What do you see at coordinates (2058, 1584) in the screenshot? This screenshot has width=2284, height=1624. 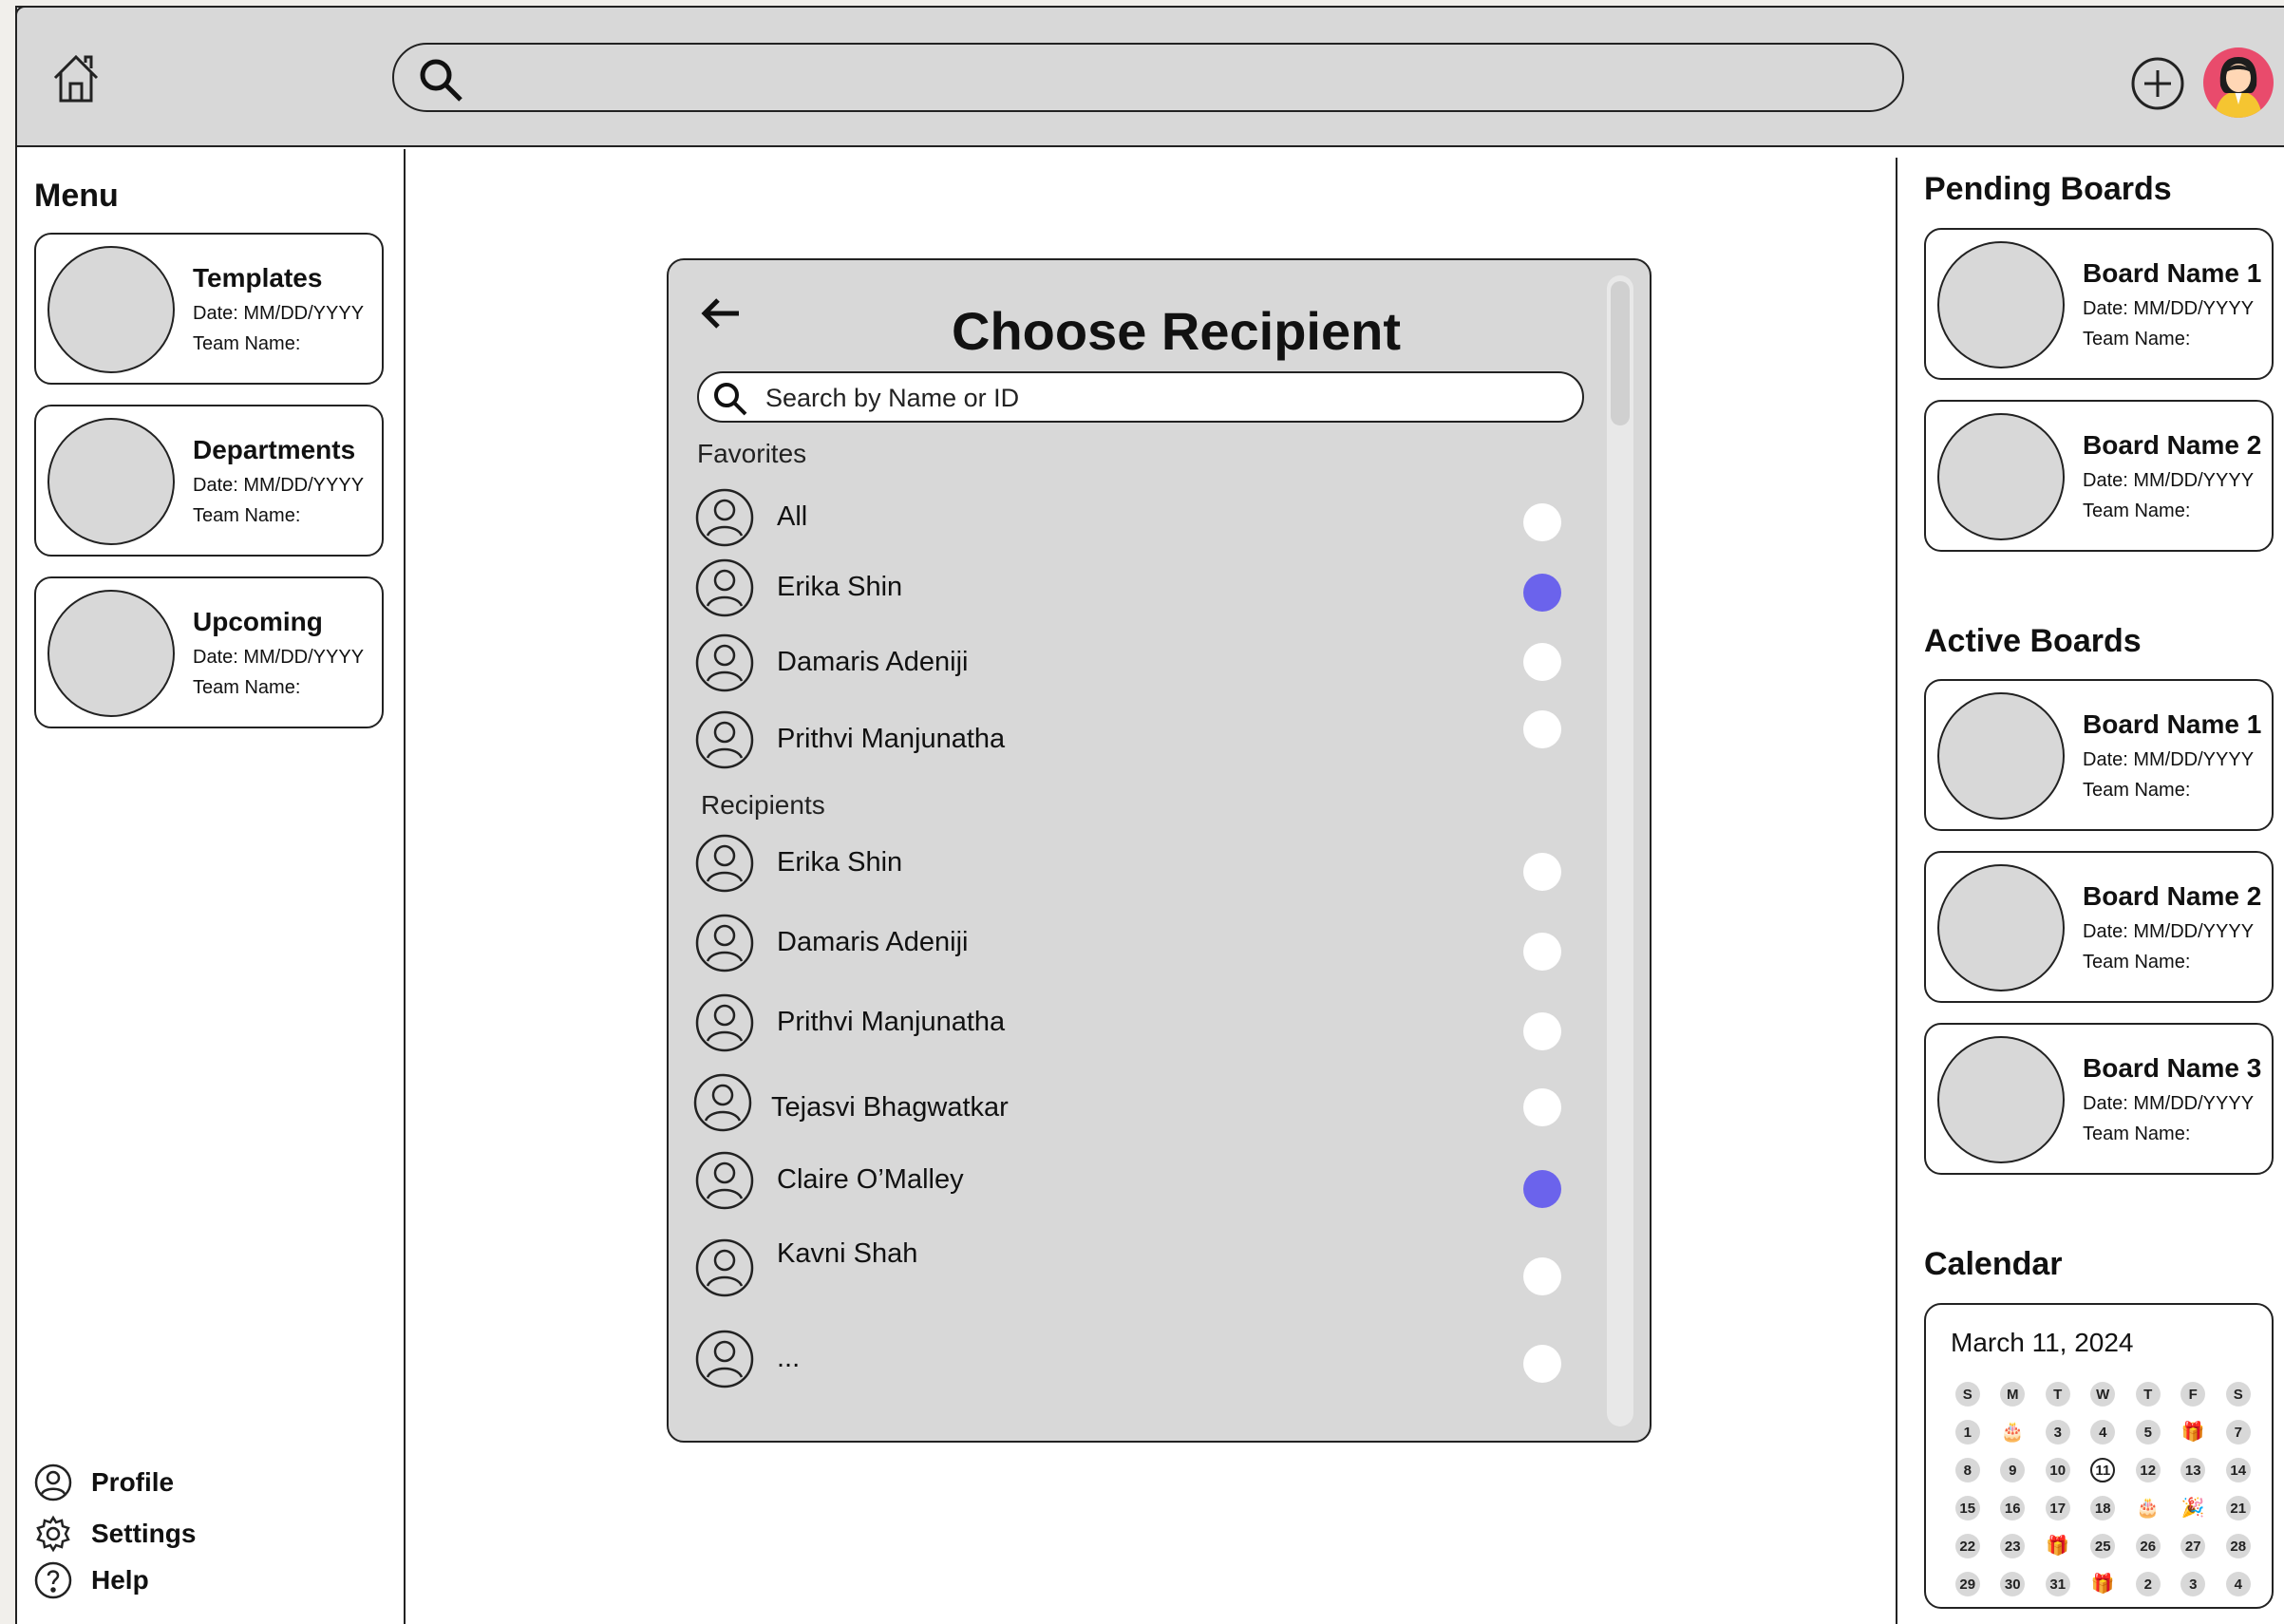 I see `calendar-day: 31` at bounding box center [2058, 1584].